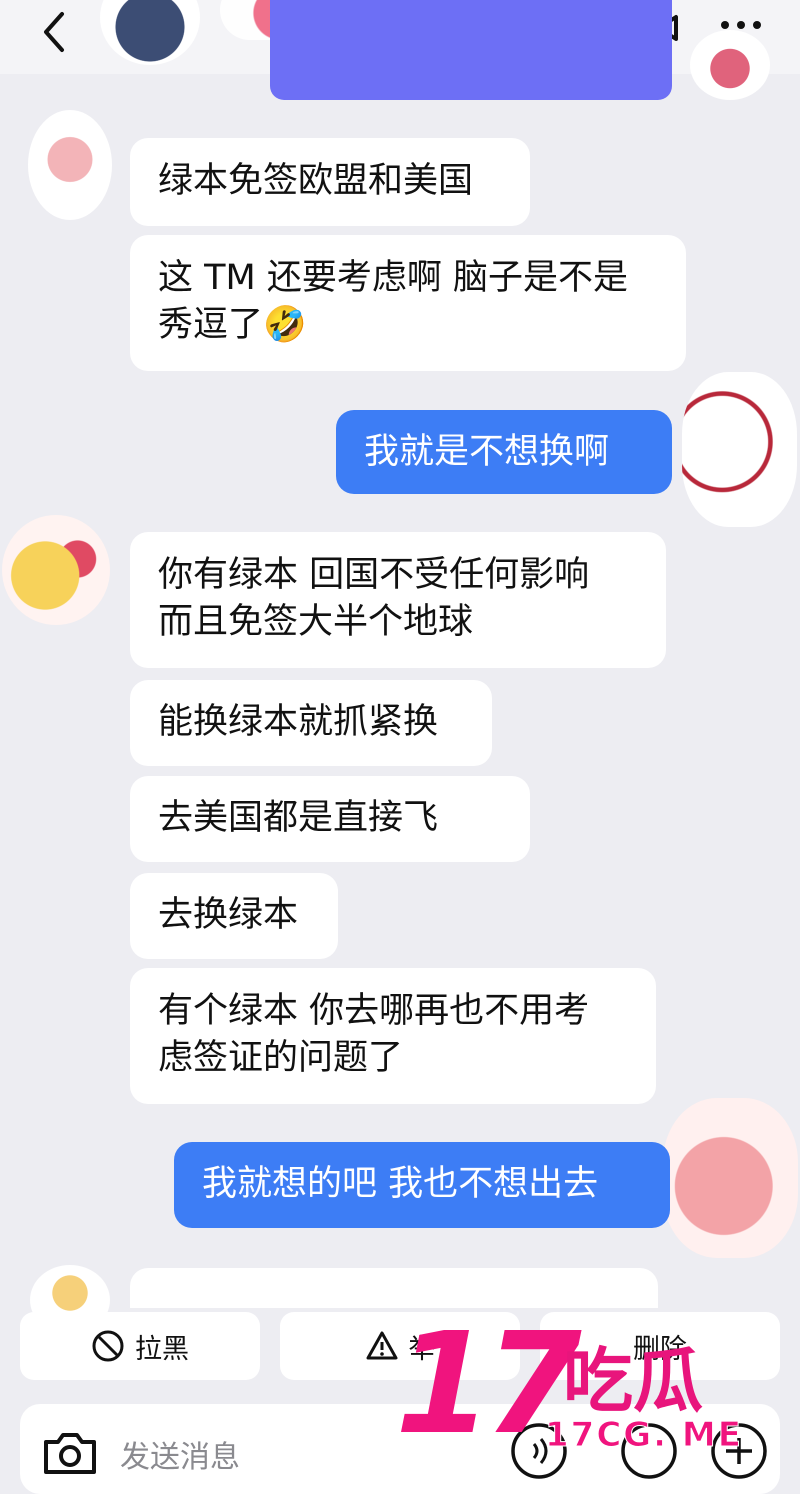 The image size is (800, 1494). I want to click on message-text: 这 TM 还要考虑啊 脑子是不是, so click(393, 278).